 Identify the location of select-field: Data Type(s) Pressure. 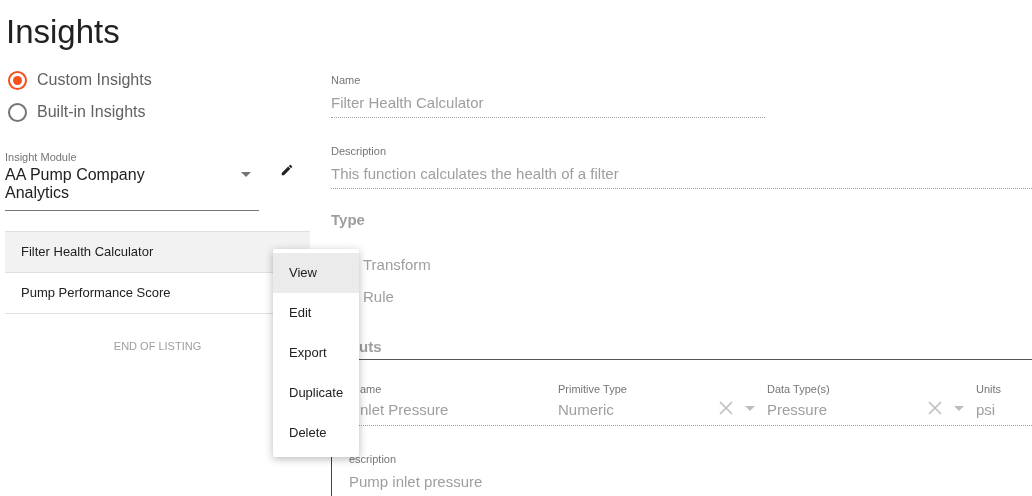
(871, 401).